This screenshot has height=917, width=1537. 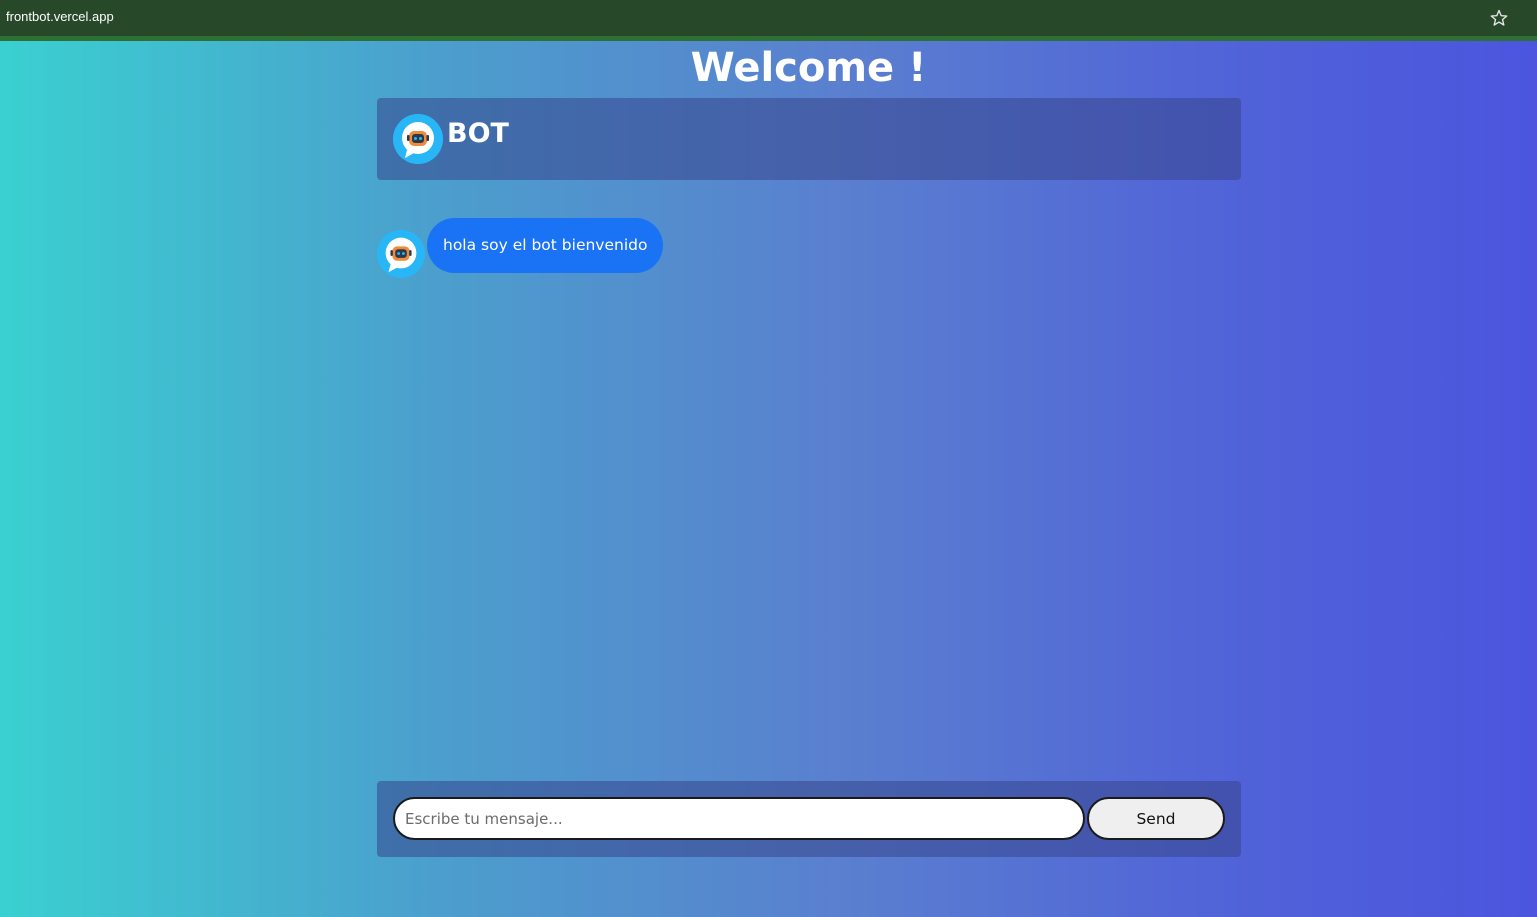 I want to click on bot-message-bubble: hola soy el bot bienvenido, so click(x=545, y=245).